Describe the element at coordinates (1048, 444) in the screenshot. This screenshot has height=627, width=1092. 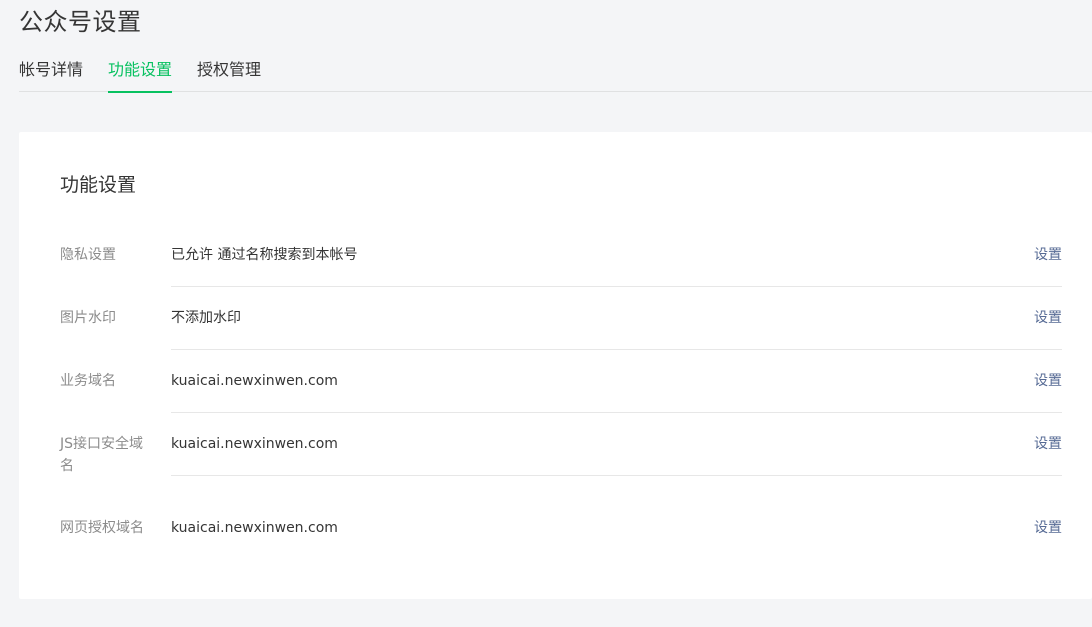
I see `js-domain-settings-link: 设置` at that location.